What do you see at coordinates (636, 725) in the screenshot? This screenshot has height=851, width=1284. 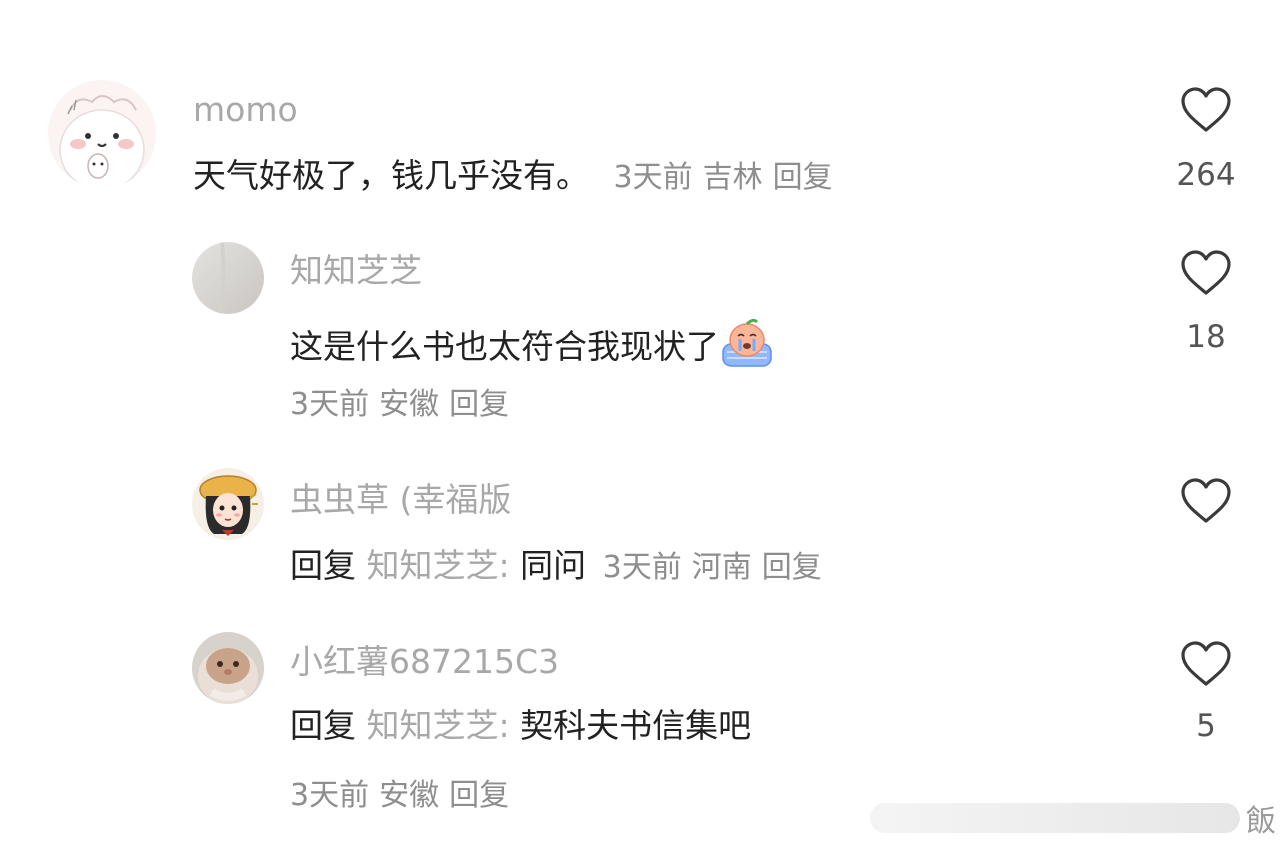 I see `comment-text: 契科夫书信集吧` at bounding box center [636, 725].